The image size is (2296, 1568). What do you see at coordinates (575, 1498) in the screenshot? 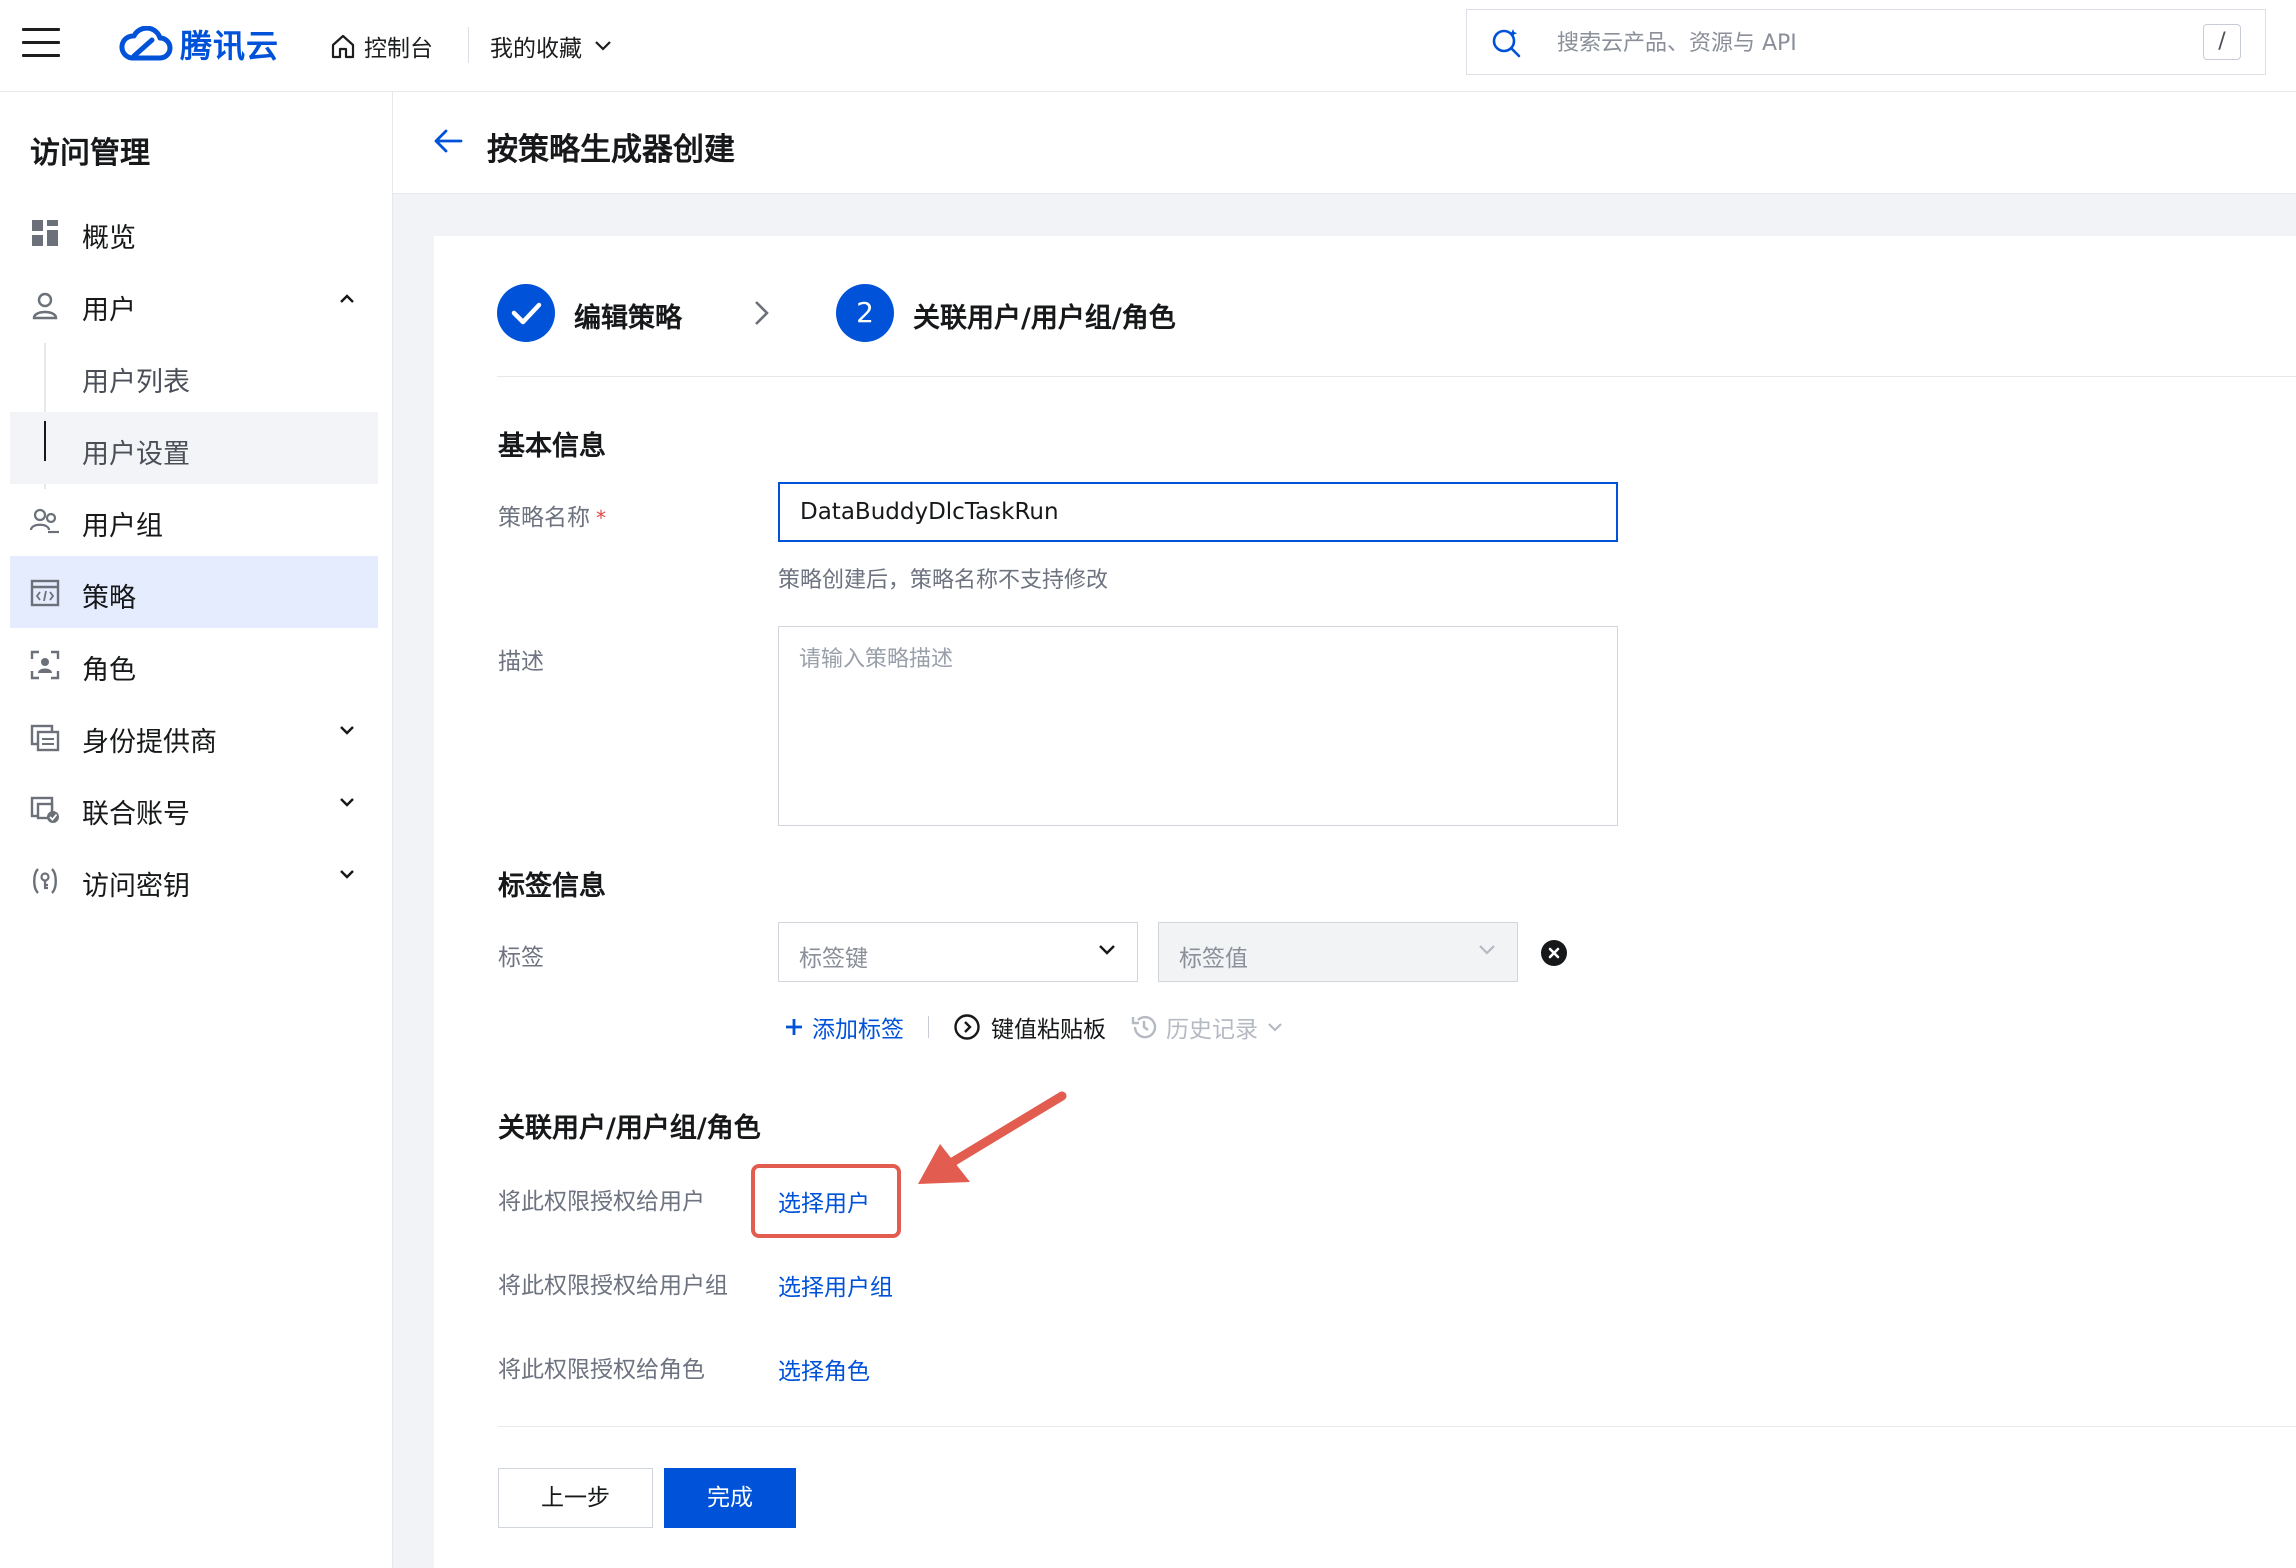
I see `previous-step-button: 上一步` at bounding box center [575, 1498].